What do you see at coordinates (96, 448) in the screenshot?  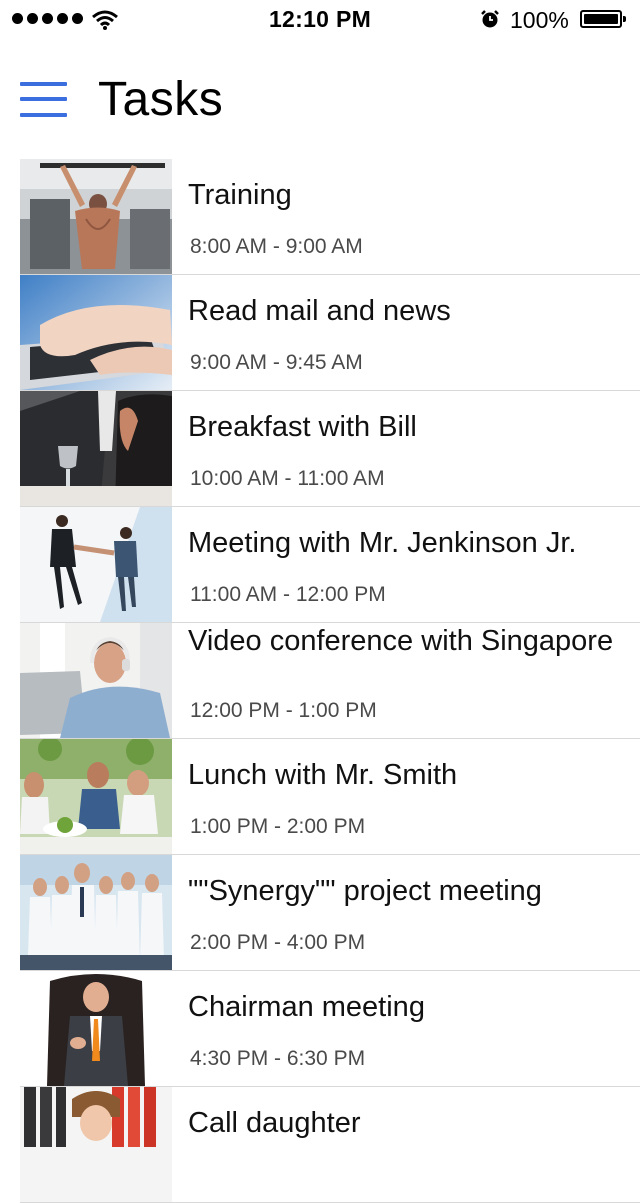 I see `business-breakfast-photo` at bounding box center [96, 448].